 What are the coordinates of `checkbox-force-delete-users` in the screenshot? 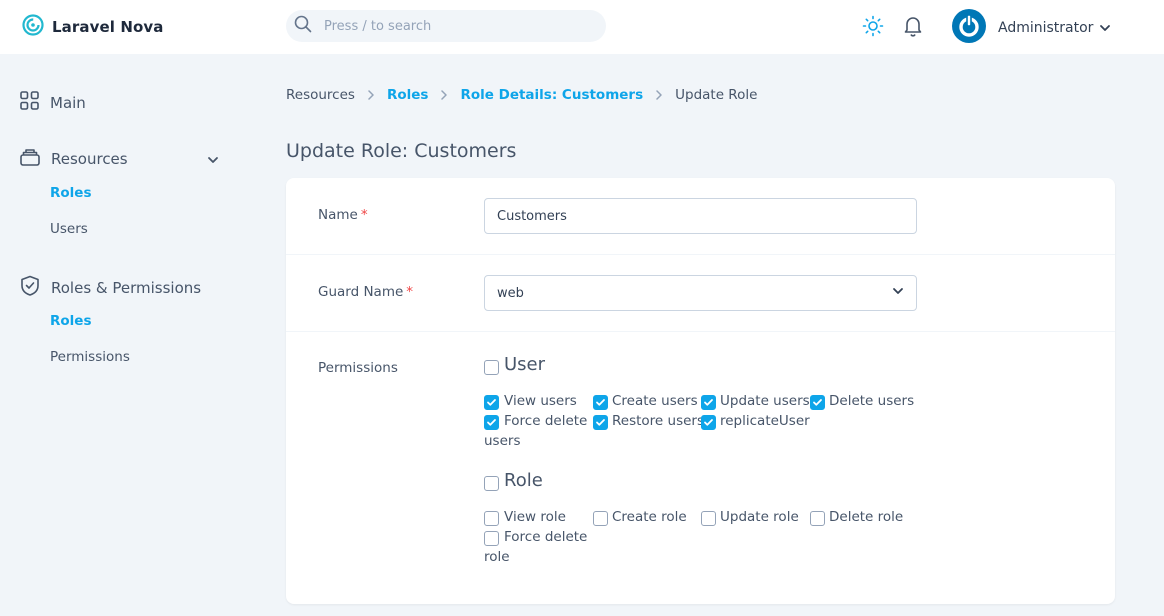 It's located at (491, 422).